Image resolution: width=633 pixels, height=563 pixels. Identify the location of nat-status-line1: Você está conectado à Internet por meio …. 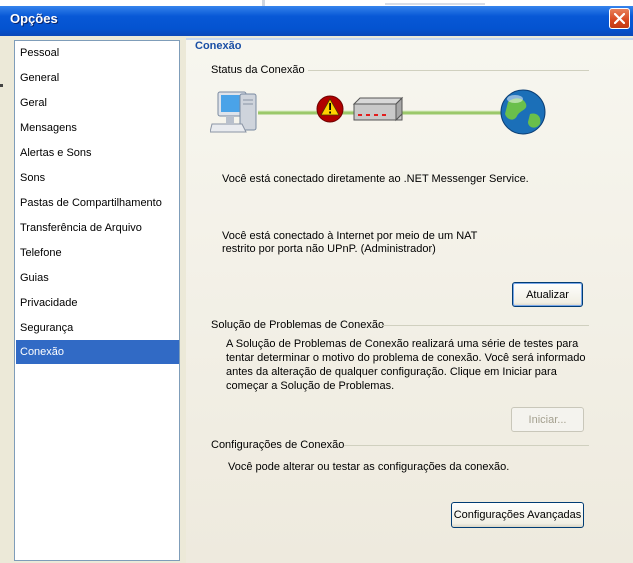
(350, 236).